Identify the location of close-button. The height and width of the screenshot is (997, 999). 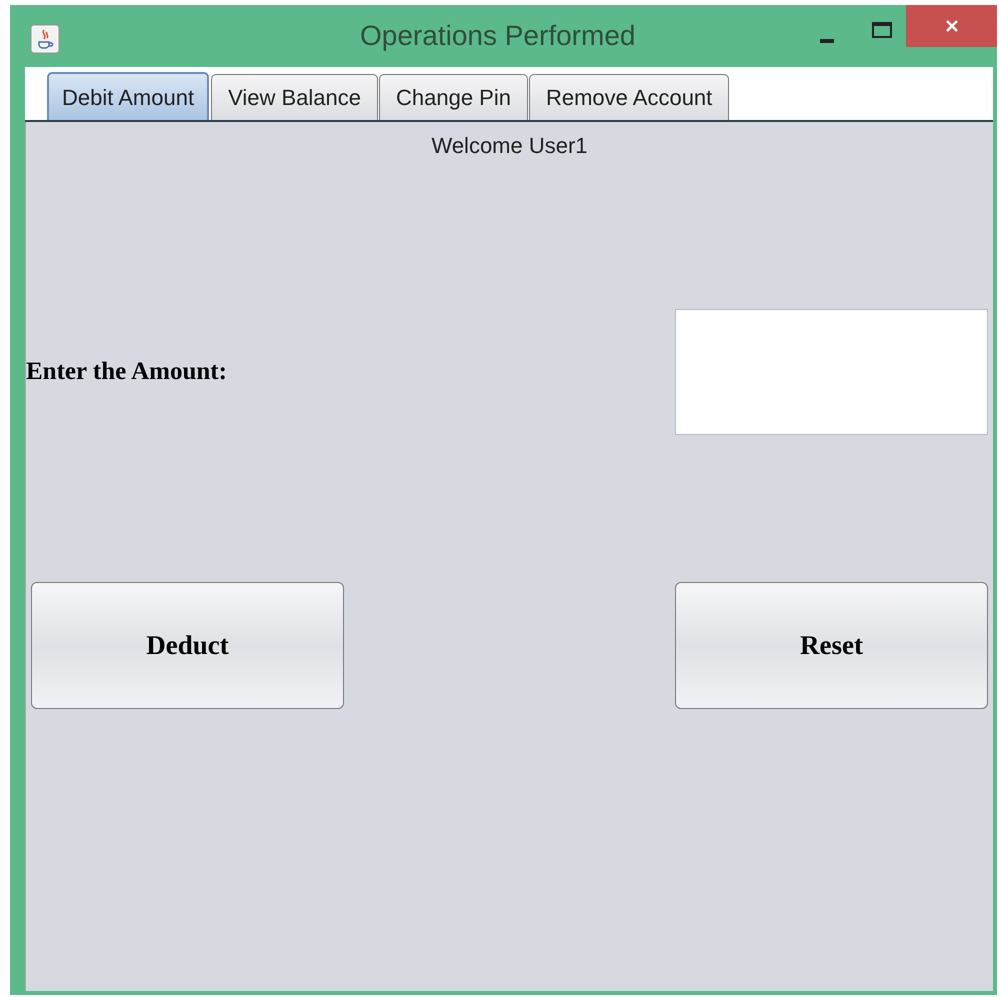
(951, 26).